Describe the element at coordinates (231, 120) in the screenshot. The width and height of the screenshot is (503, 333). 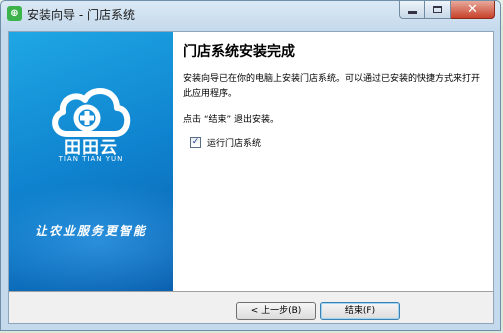
I see `exit-hint: 点击 “结束” 退出安装。` at that location.